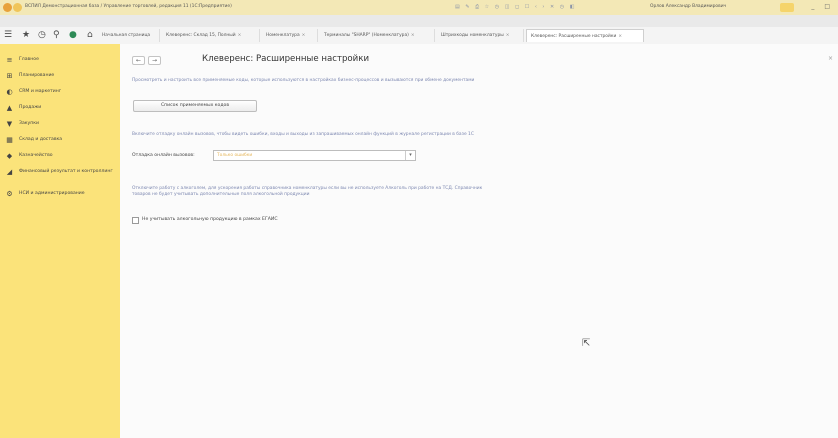 Image resolution: width=838 pixels, height=438 pixels. What do you see at coordinates (56, 35) in the screenshot?
I see `search-icon: ⚲` at bounding box center [56, 35].